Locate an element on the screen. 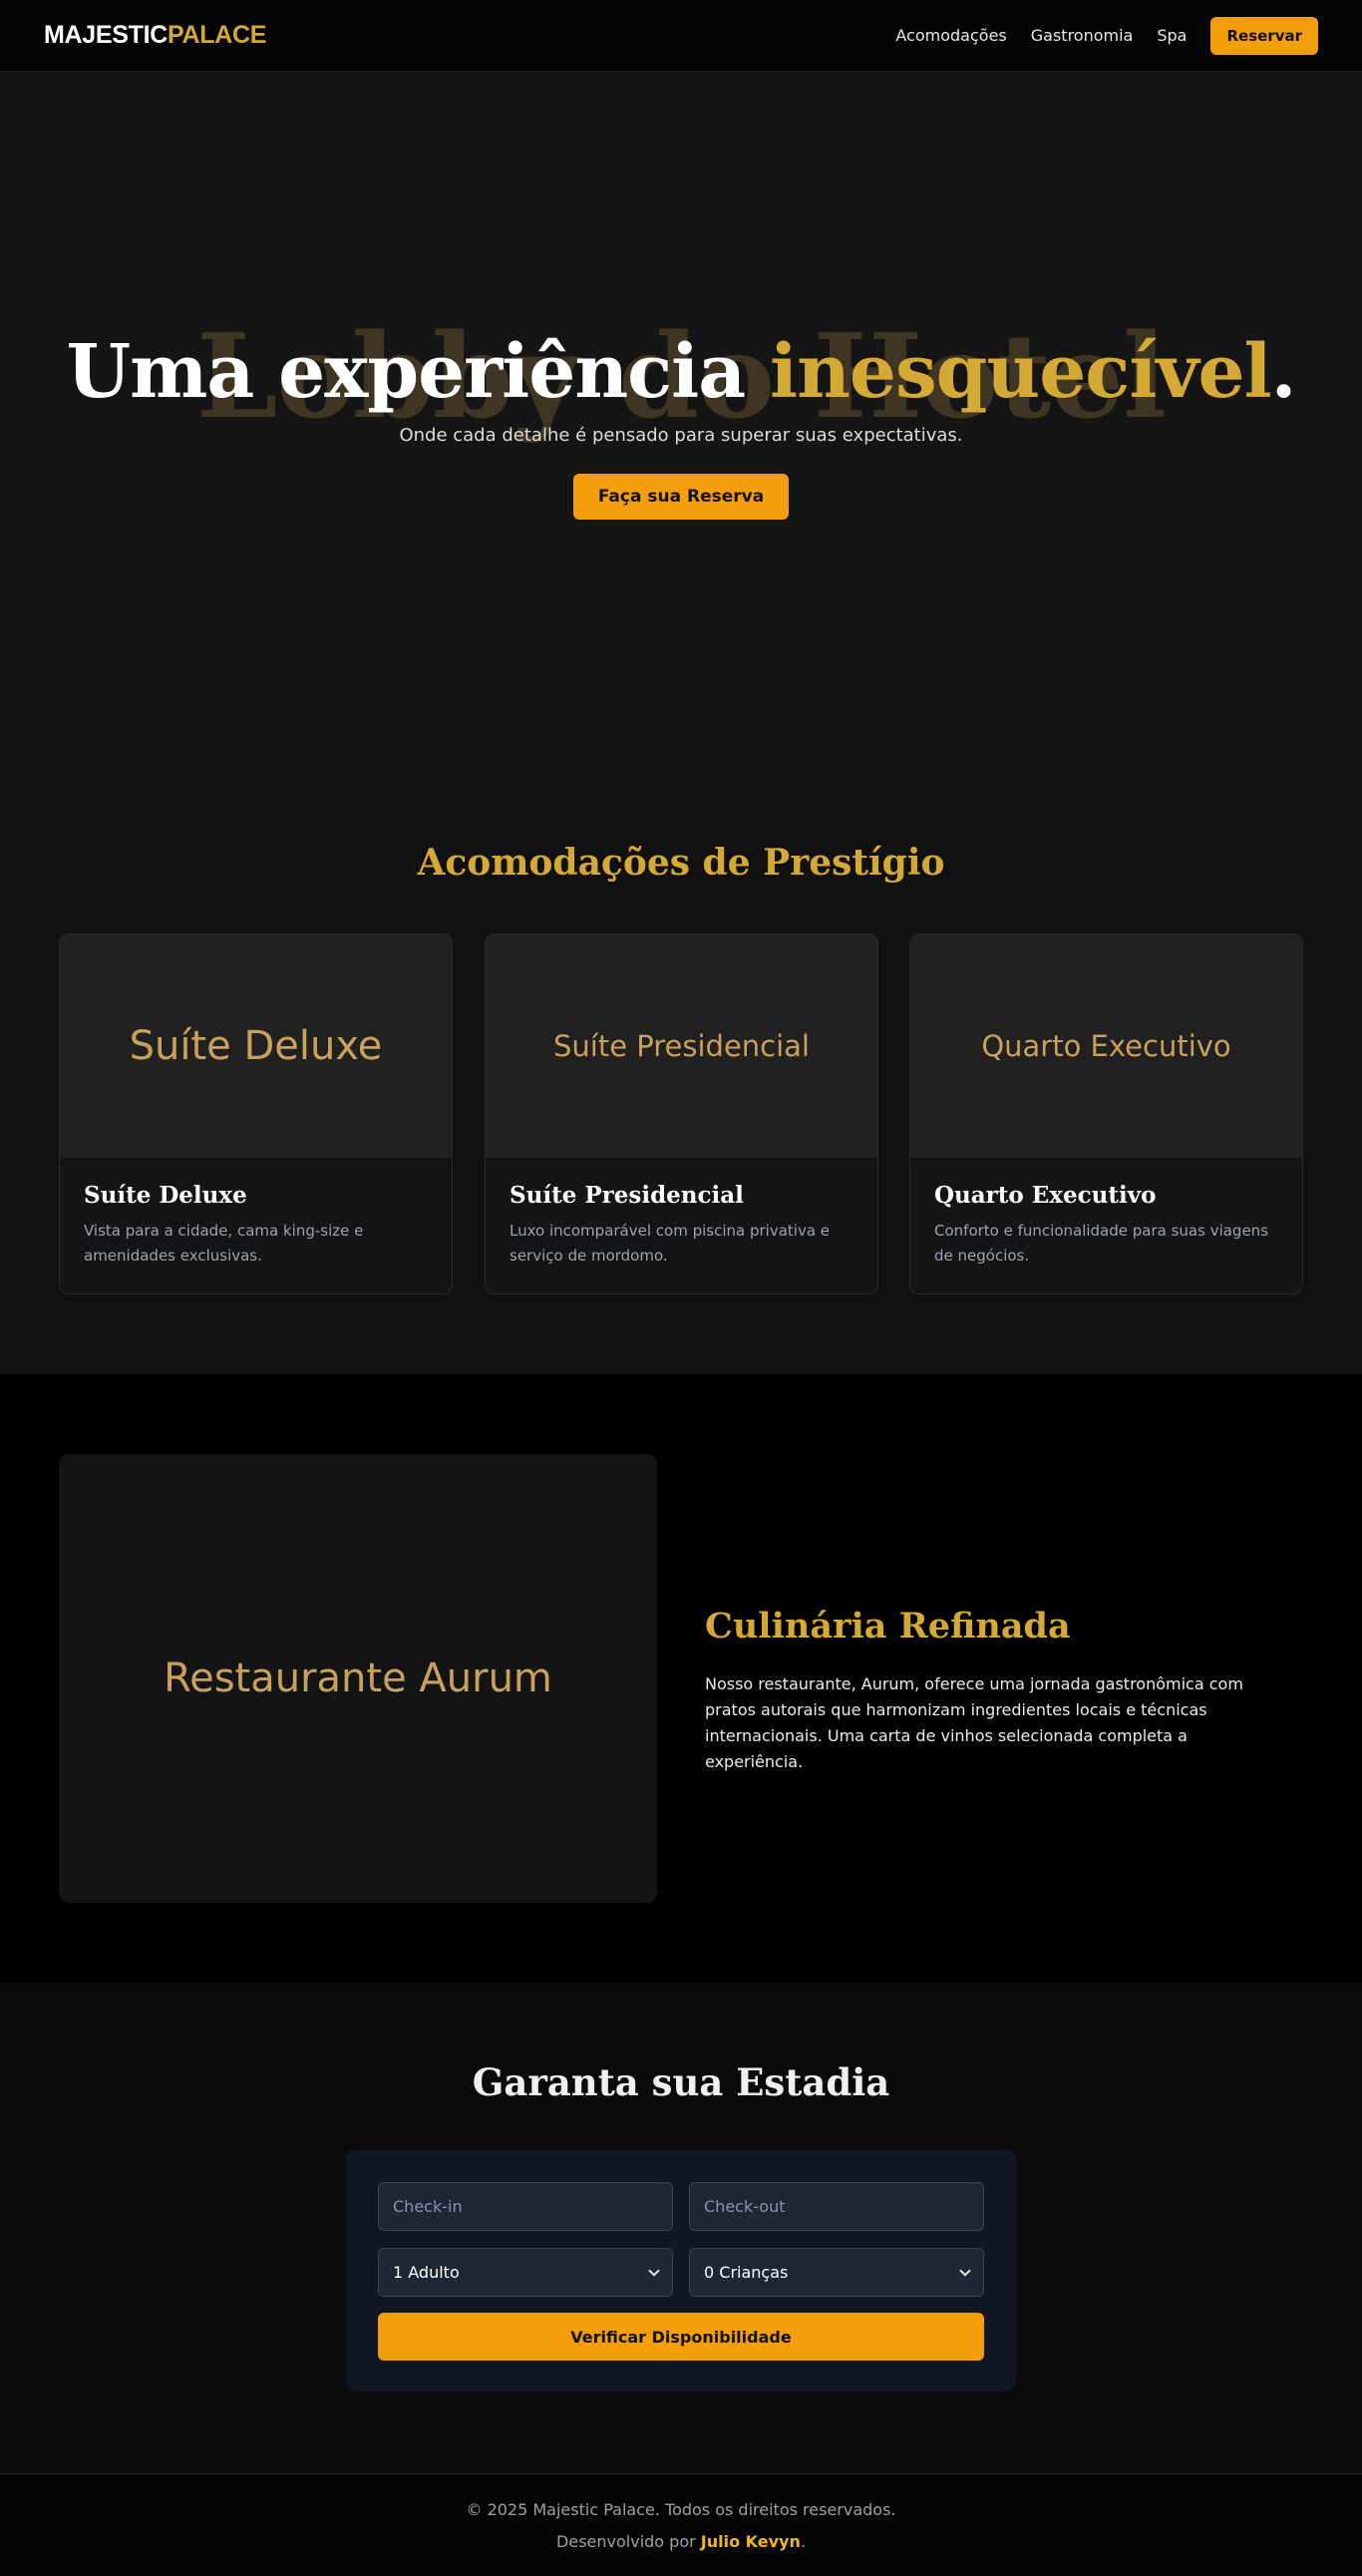 Image resolution: width=1362 pixels, height=2576 pixels. nav-link-gastronomia: Gastronomia is located at coordinates (1083, 35).